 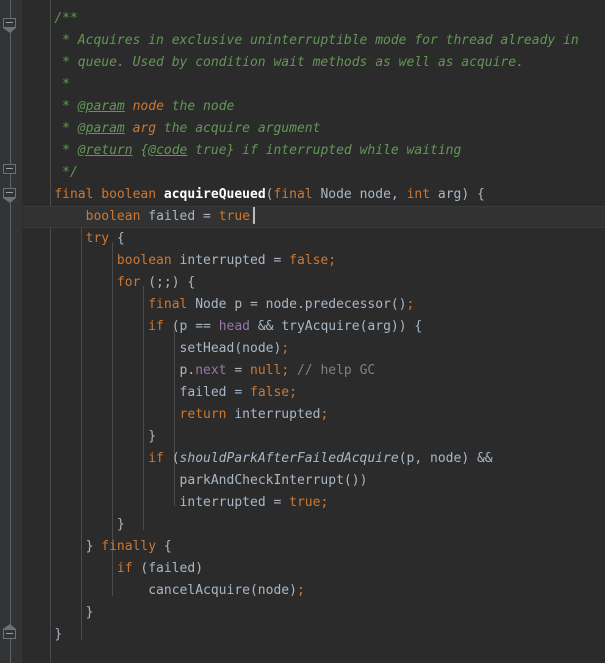 What do you see at coordinates (129, 128) in the screenshot?
I see `token-doc` at bounding box center [129, 128].